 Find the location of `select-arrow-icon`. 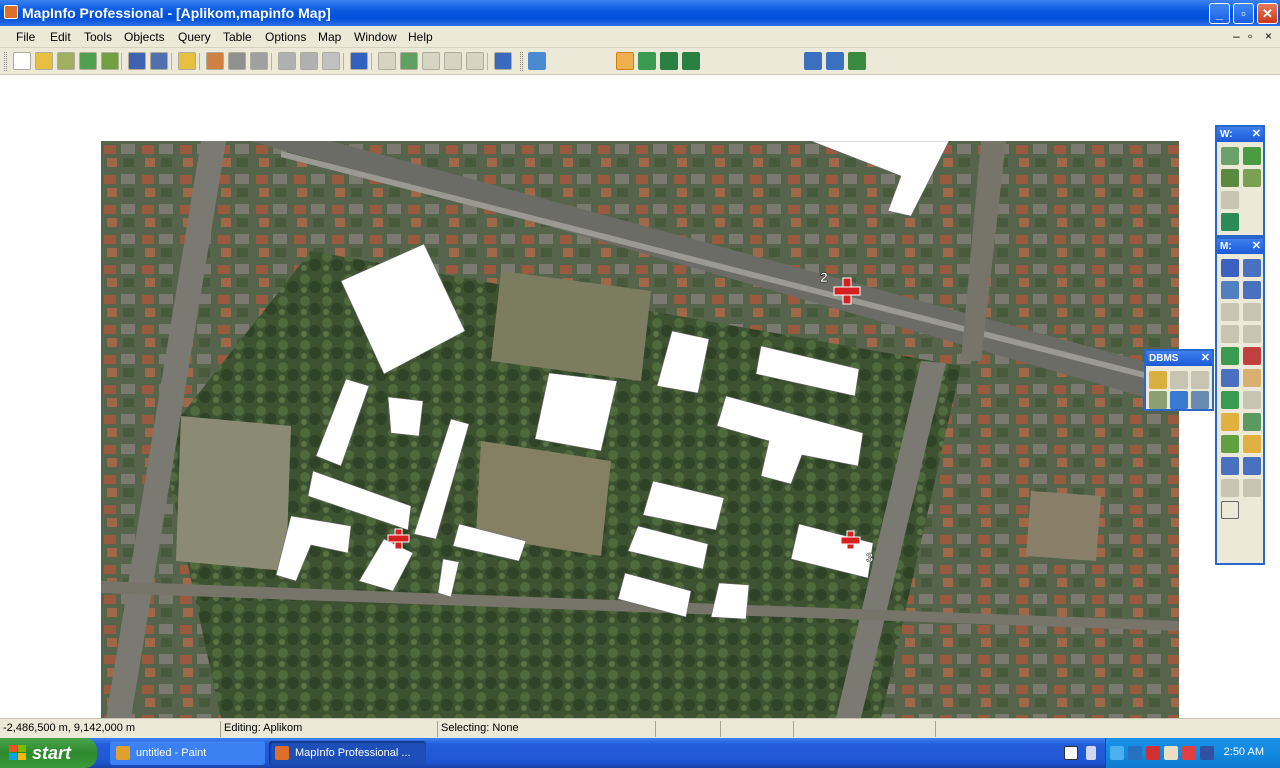

select-arrow-icon is located at coordinates (1230, 268).